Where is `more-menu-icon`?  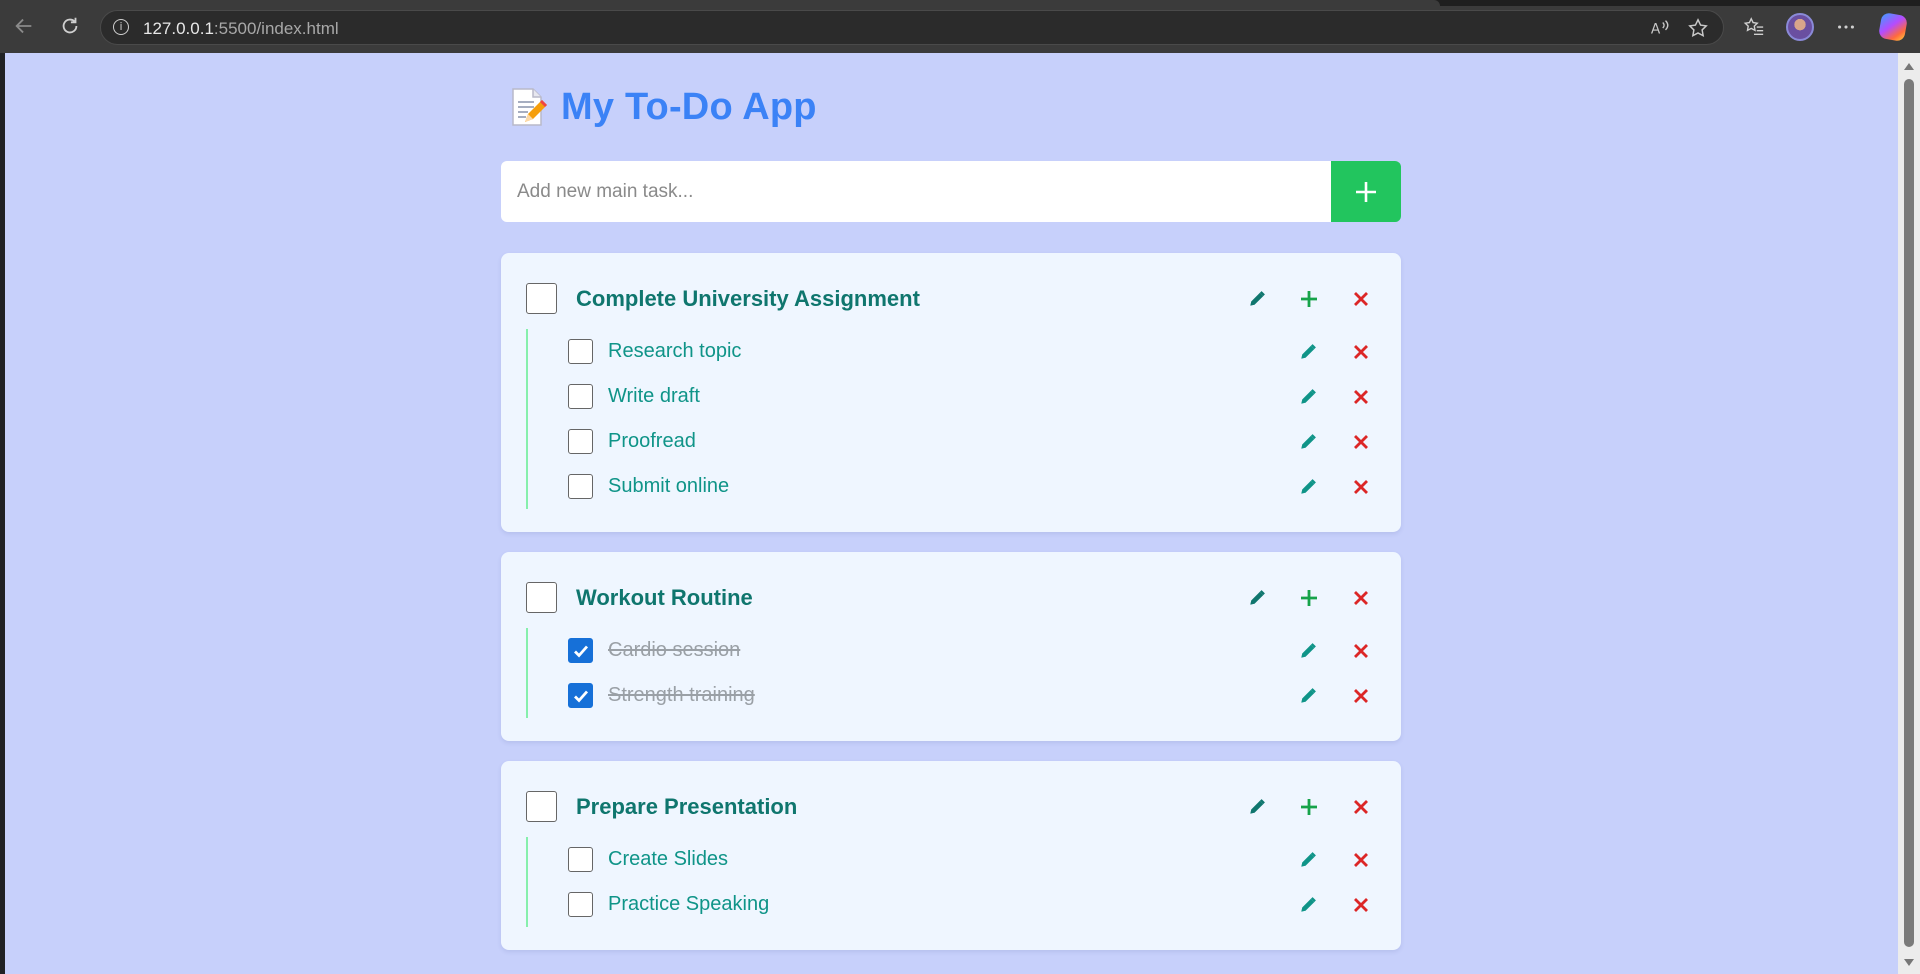
more-menu-icon is located at coordinates (1846, 27).